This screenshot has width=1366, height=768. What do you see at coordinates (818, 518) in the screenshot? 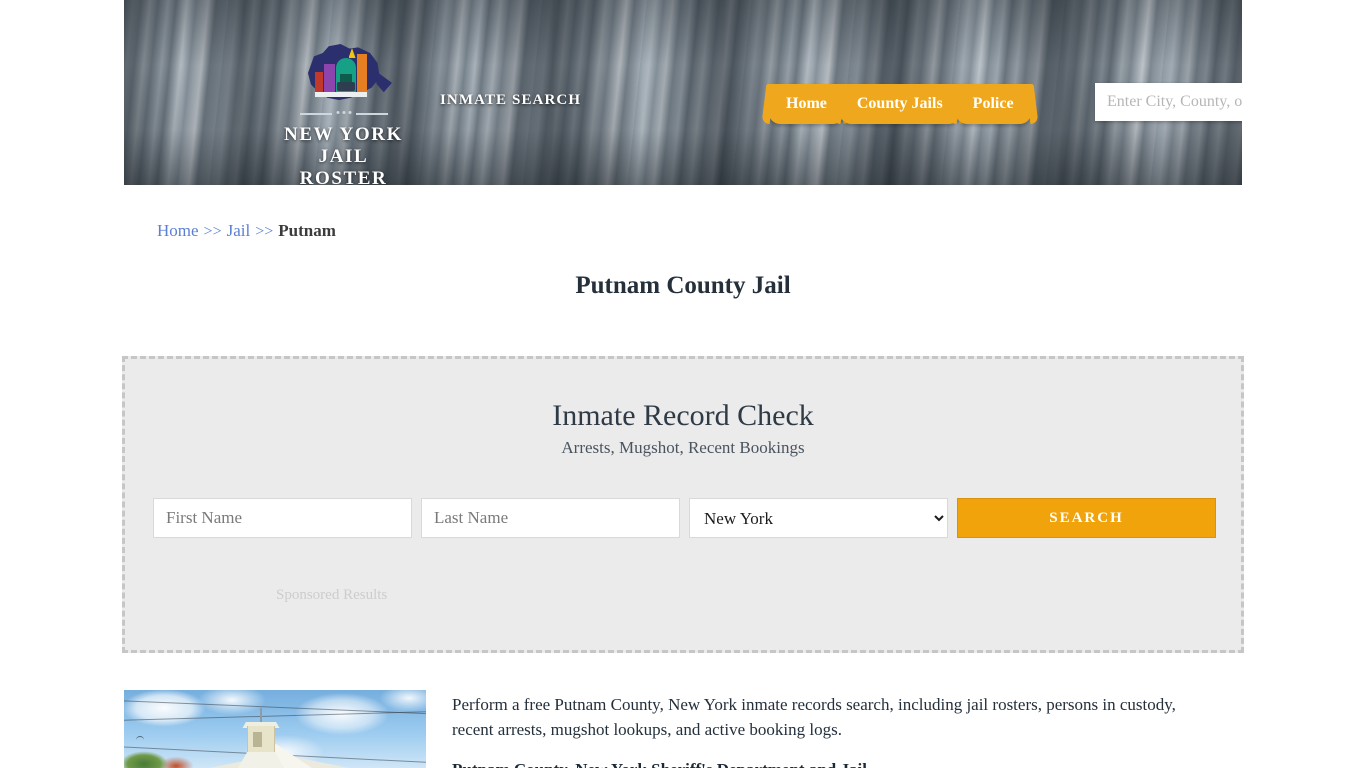
I see `state-select: New York` at bounding box center [818, 518].